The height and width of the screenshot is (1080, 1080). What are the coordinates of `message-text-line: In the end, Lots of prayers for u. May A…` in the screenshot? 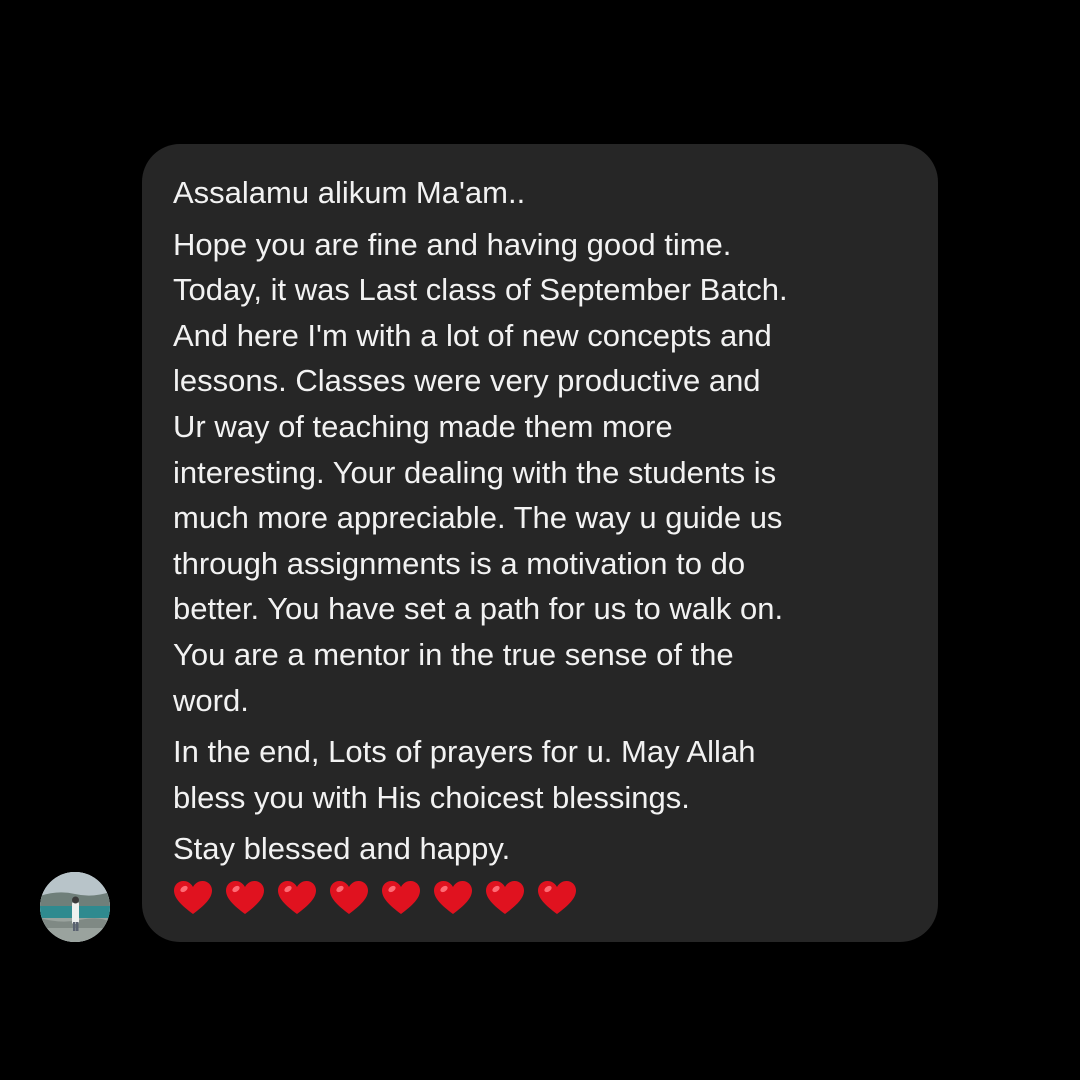 It's located at (464, 752).